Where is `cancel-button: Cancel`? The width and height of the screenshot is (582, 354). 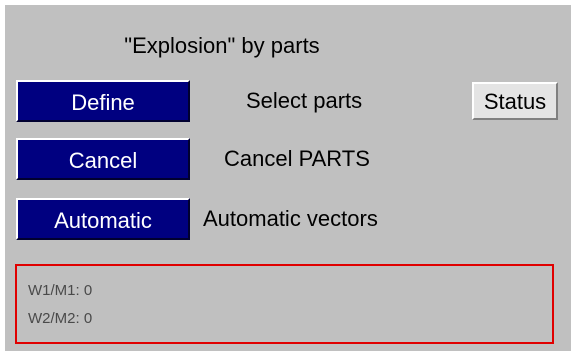
cancel-button: Cancel is located at coordinates (103, 159).